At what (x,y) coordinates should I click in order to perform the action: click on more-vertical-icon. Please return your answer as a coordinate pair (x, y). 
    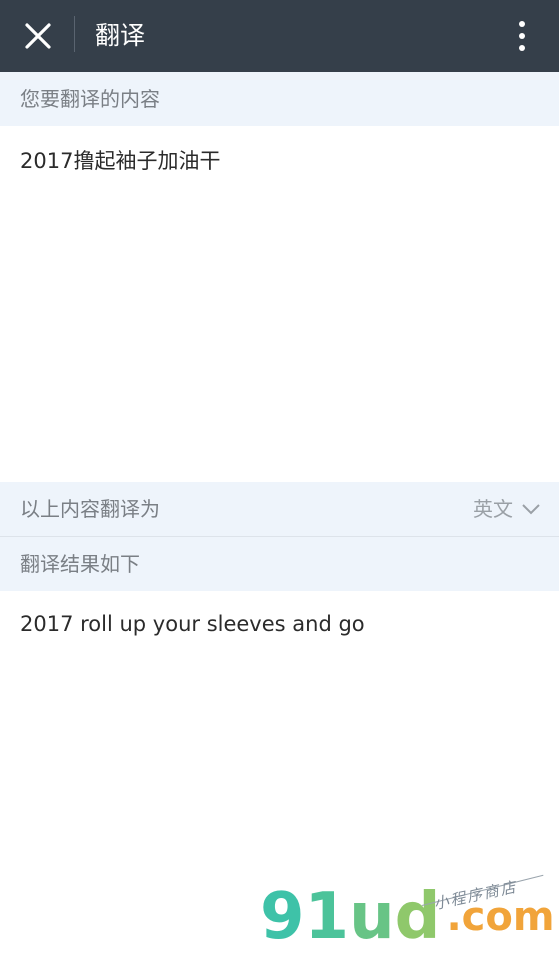
    Looking at the image, I should click on (522, 36).